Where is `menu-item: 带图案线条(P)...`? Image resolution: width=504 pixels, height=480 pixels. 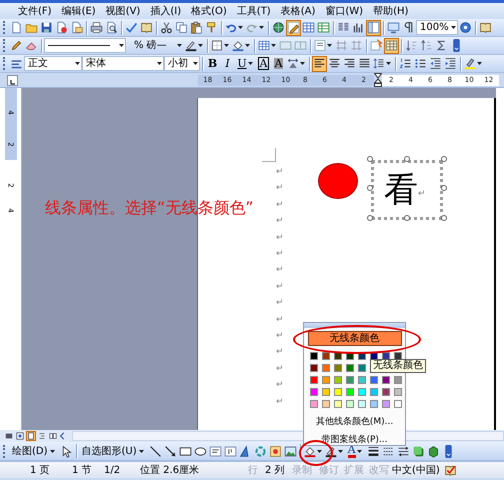 menu-item: 带图案线条(P)... is located at coordinates (354, 440).